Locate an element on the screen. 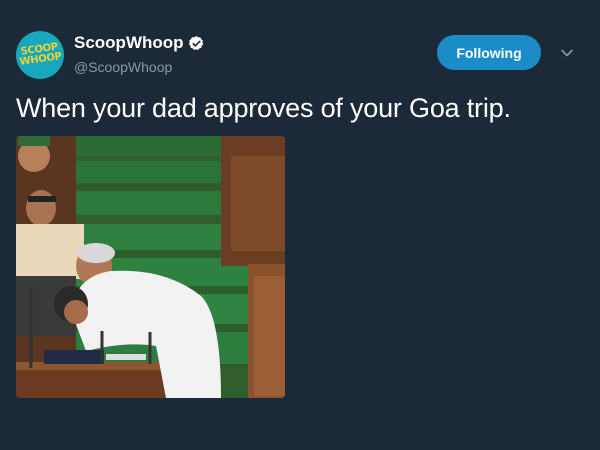  following-button: Following is located at coordinates (489, 52).